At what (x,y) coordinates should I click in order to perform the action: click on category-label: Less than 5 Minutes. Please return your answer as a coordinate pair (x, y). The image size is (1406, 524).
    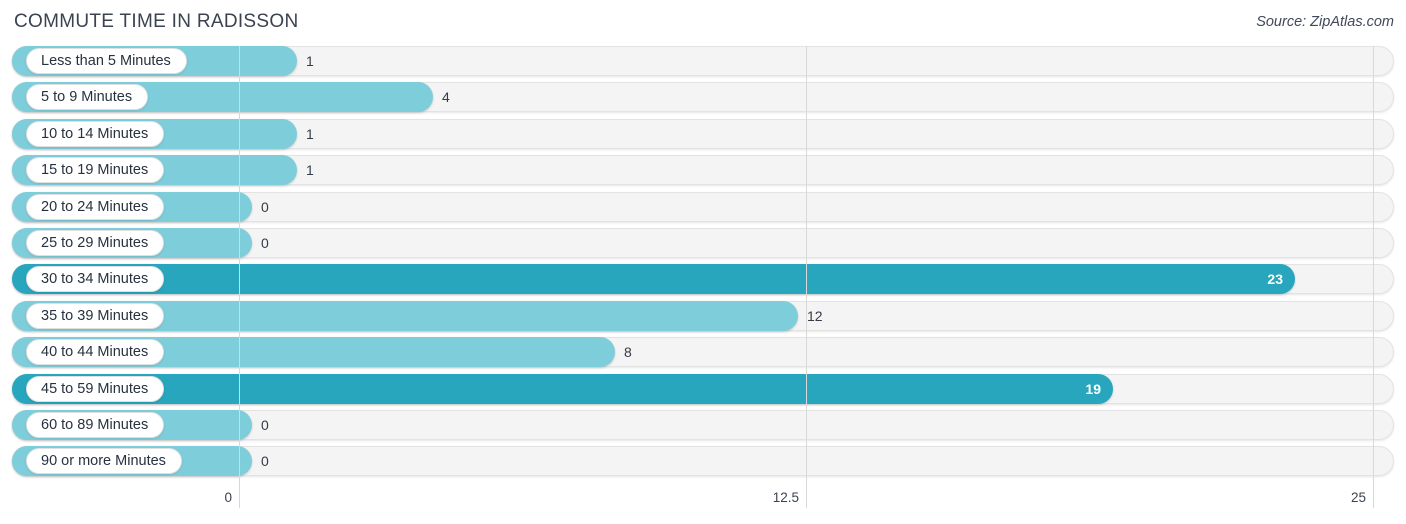
    Looking at the image, I should click on (106, 61).